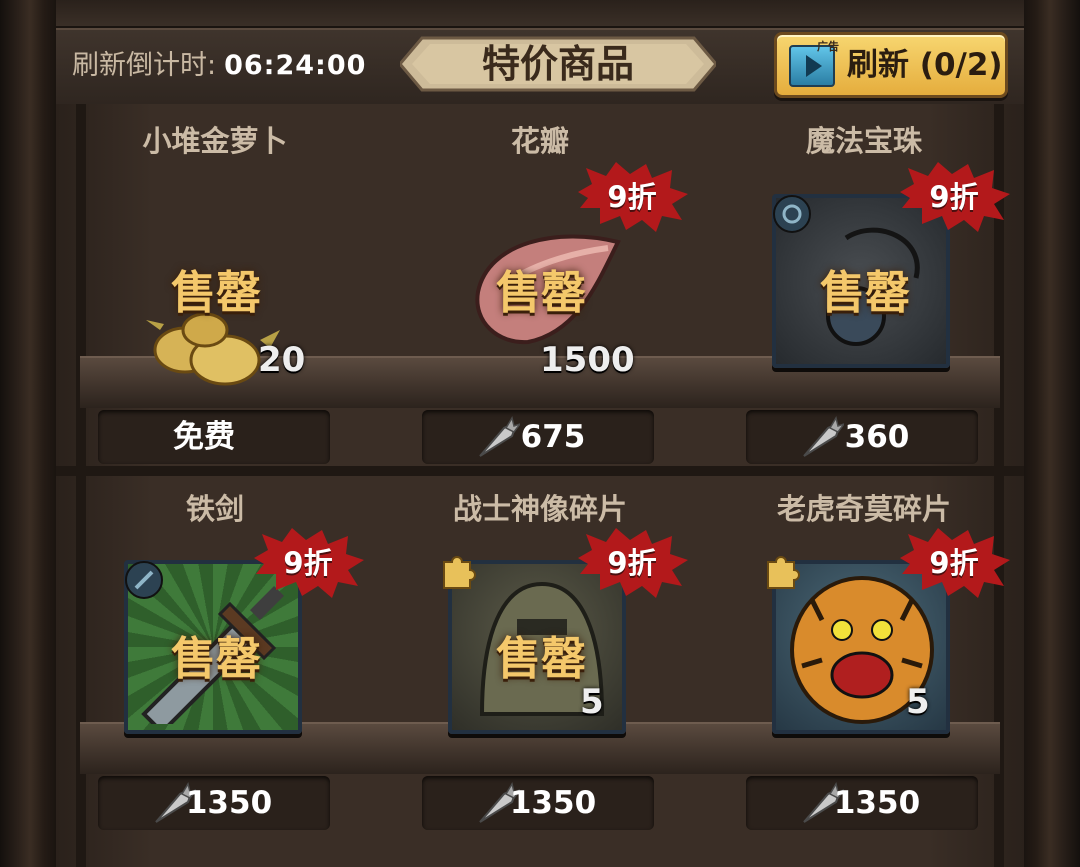  What do you see at coordinates (219, 66) in the screenshot?
I see `refresh-countdown: 刷新倒计时: 06:24:00` at bounding box center [219, 66].